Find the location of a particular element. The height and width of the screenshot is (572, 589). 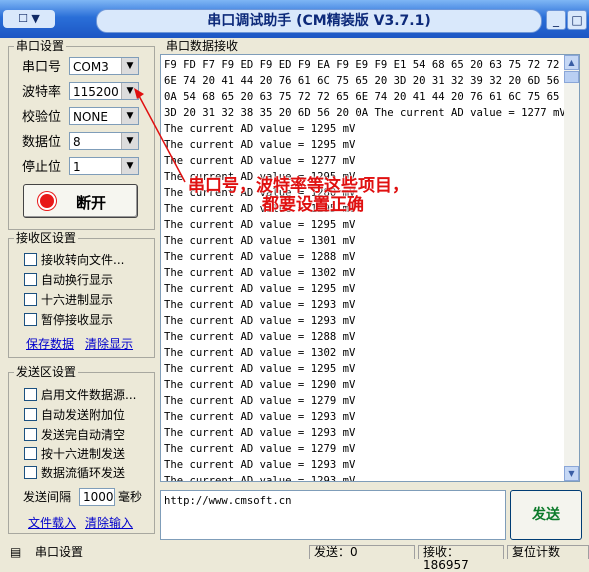

receive-settings-label: 接收区设置 is located at coordinates (46, 238).